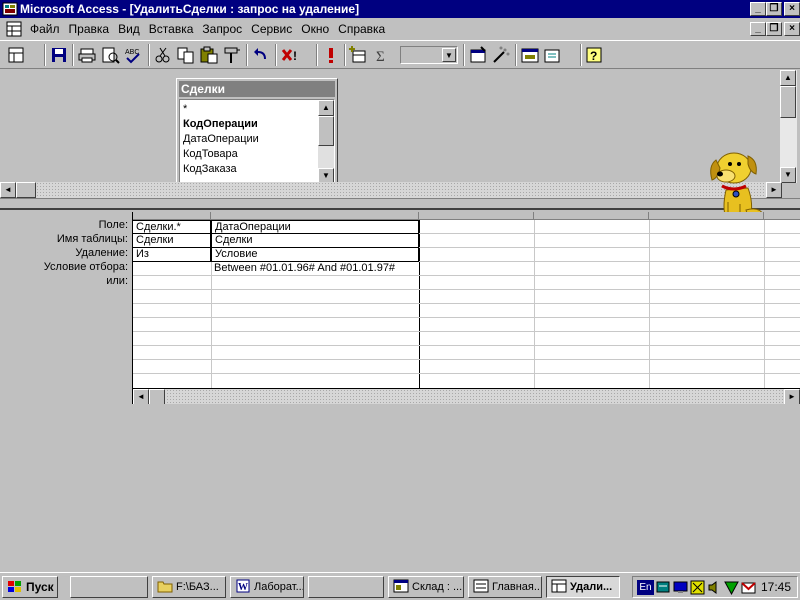 The height and width of the screenshot is (600, 800). What do you see at coordinates (257, 89) in the screenshot?
I see `table-caption: Сделки` at bounding box center [257, 89].